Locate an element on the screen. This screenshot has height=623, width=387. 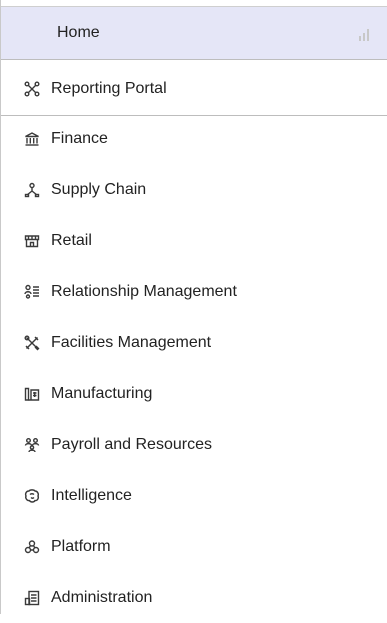
nav-item-relationship-management: Relationship Management is located at coordinates (194, 291).